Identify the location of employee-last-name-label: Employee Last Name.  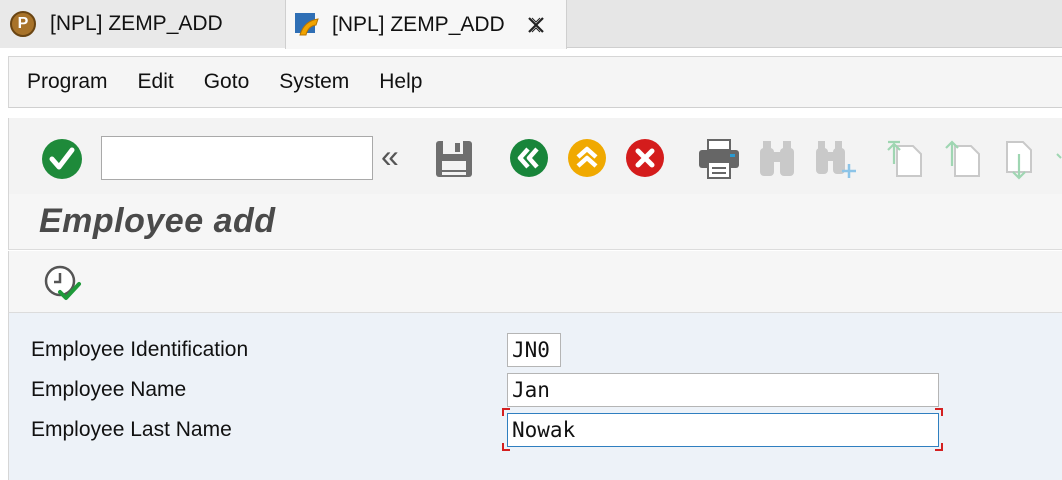
(131, 429).